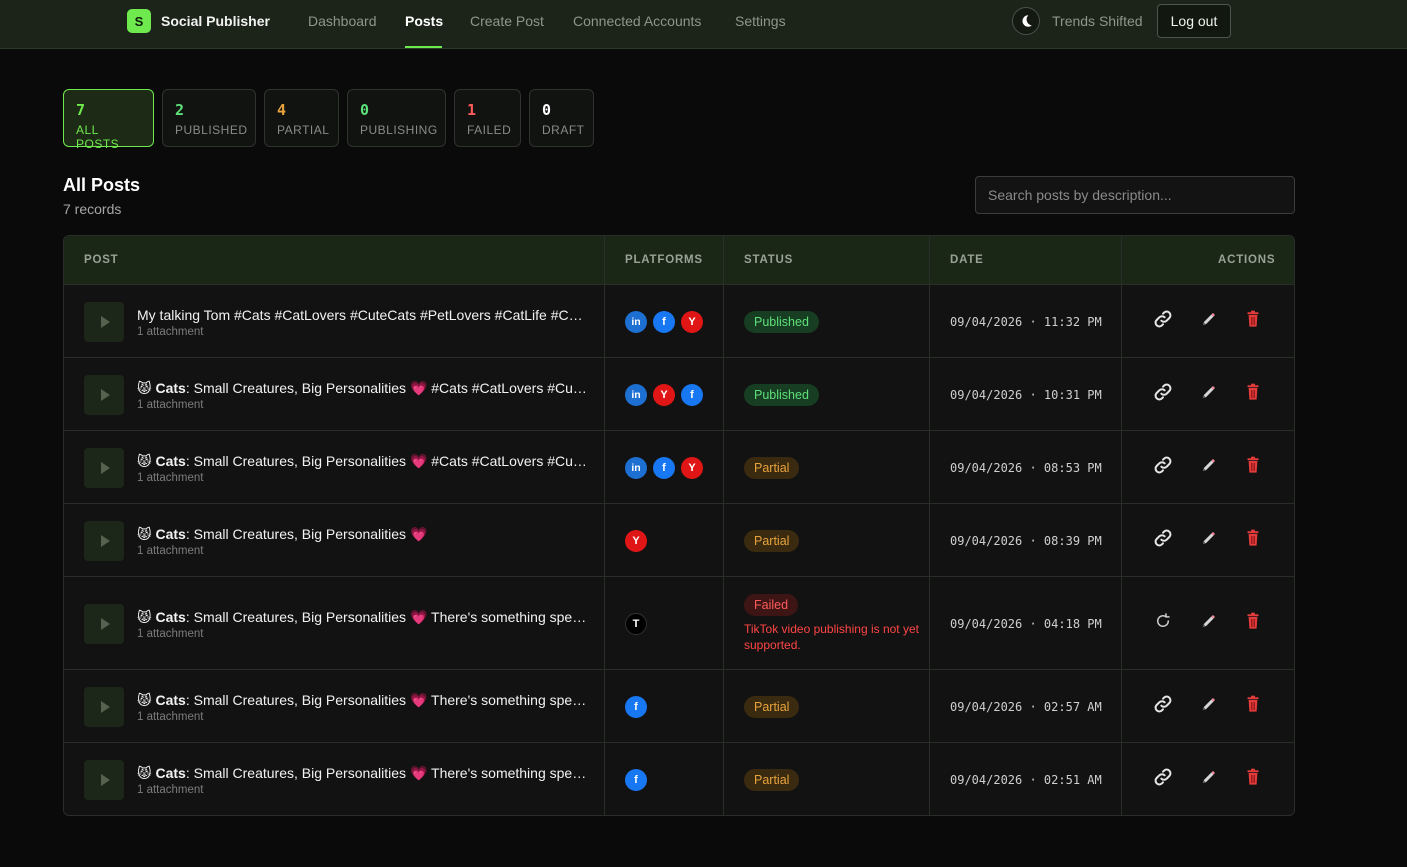  What do you see at coordinates (760, 21) in the screenshot?
I see `nav-settings: Settings` at bounding box center [760, 21].